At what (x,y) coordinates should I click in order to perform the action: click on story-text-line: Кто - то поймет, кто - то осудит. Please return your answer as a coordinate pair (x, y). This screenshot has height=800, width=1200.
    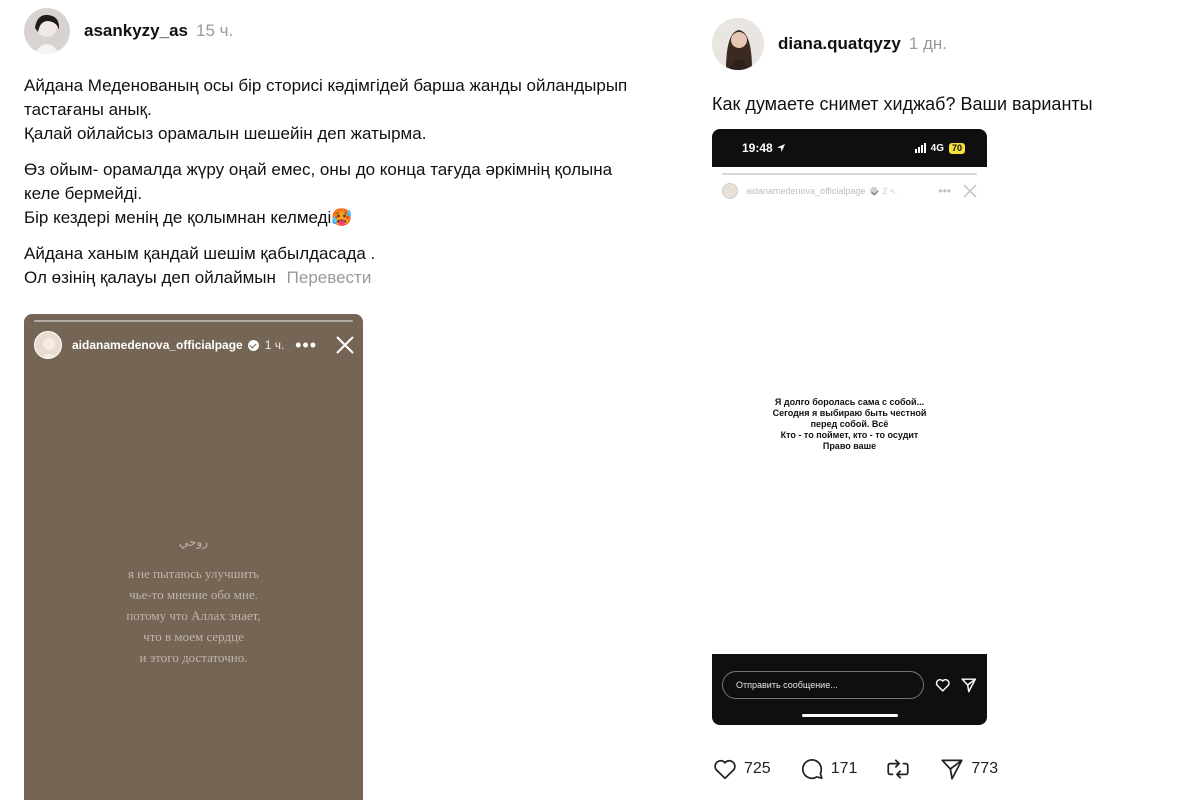
    Looking at the image, I should click on (849, 435).